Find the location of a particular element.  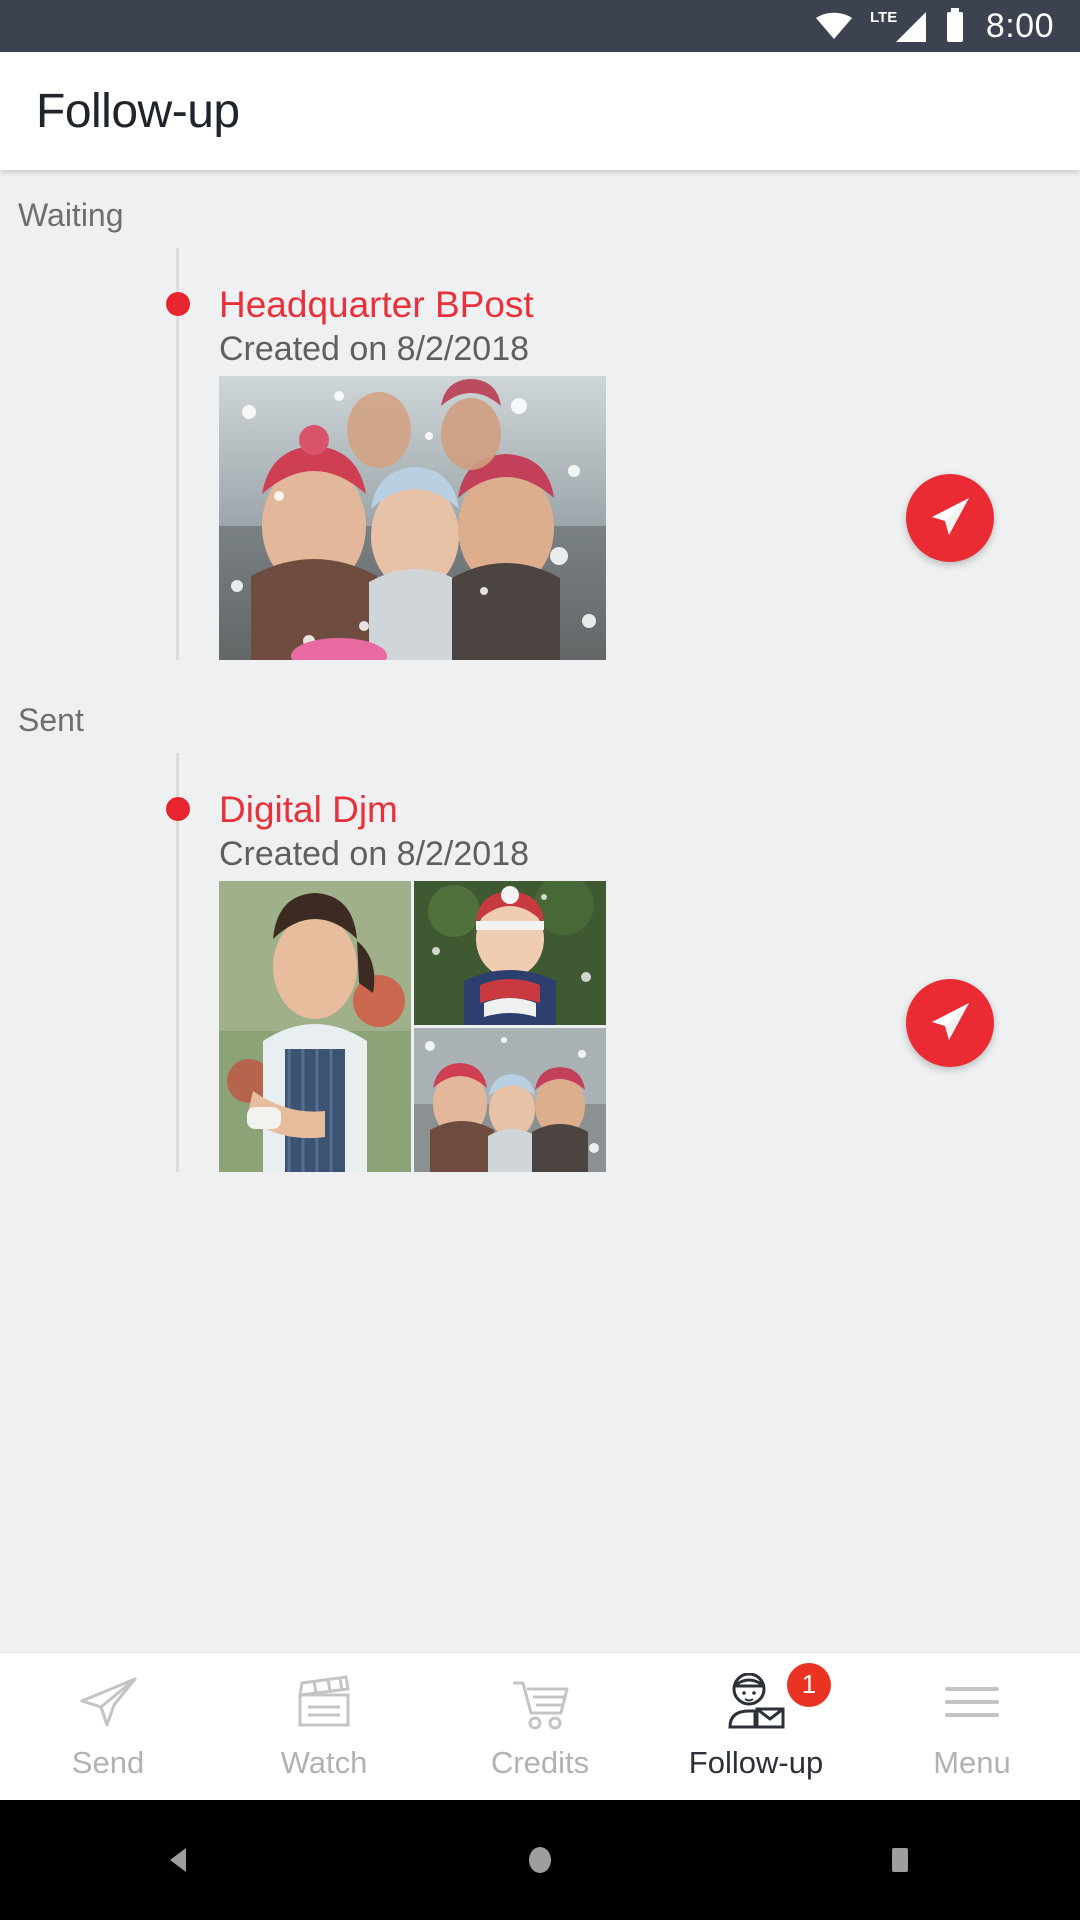

nav-label: Follow-up is located at coordinates (756, 1762).